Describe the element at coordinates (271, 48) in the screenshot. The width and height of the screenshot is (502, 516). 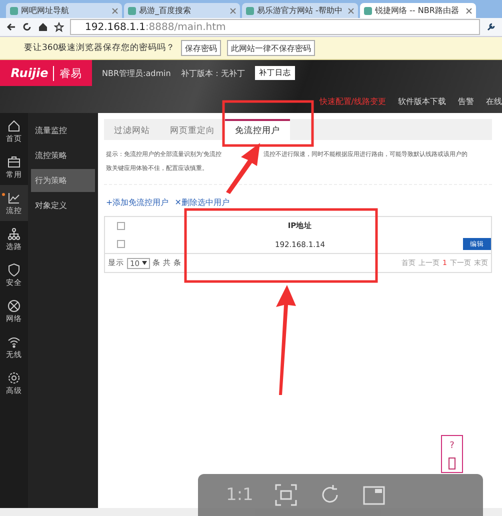
I see `password-button: 此网站一律不保存密码` at that location.